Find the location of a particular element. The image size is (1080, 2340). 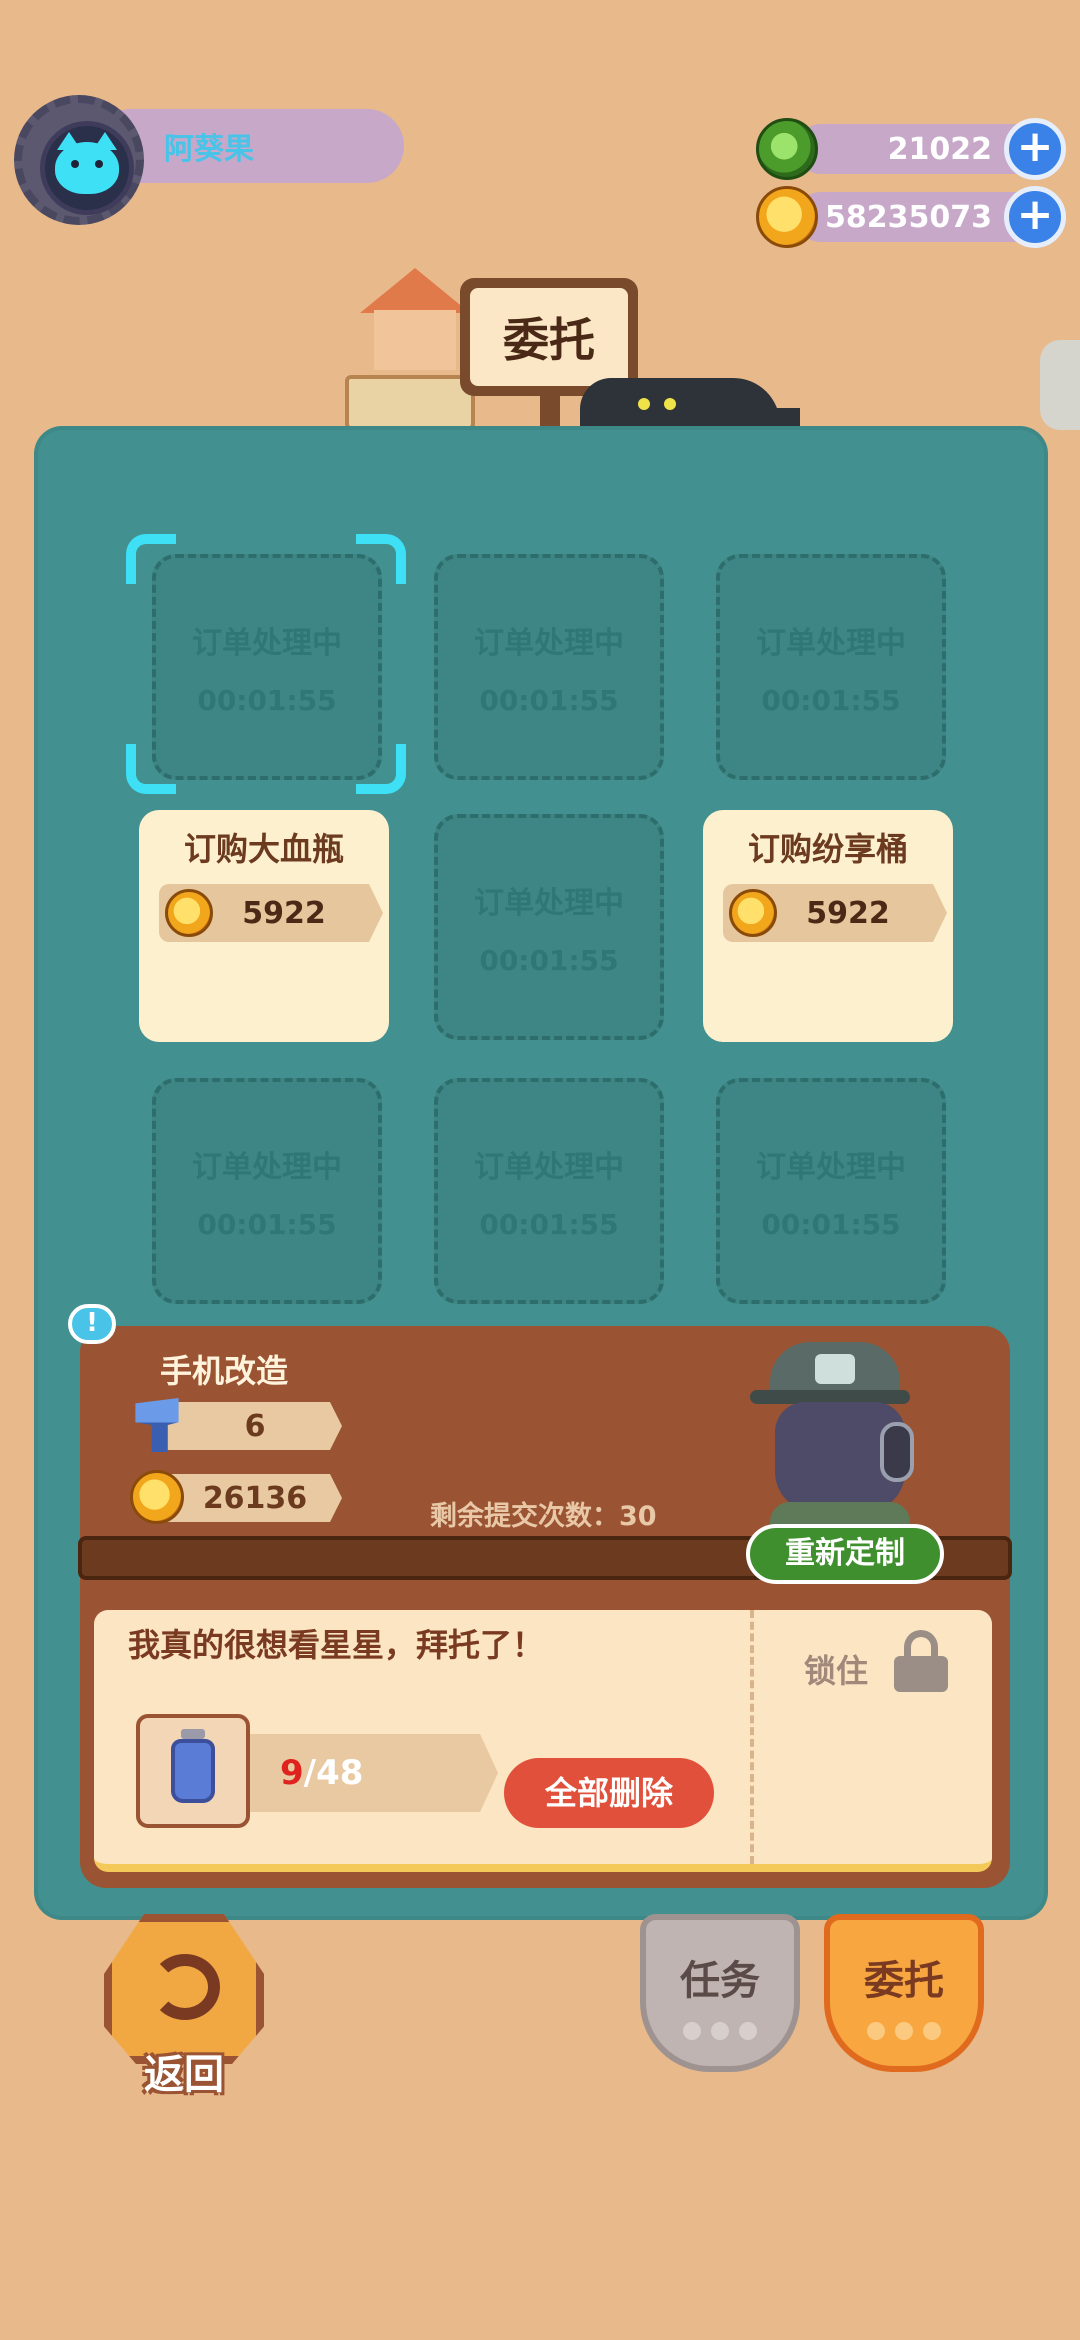

reward-amount: 6 is located at coordinates (251, 1426).